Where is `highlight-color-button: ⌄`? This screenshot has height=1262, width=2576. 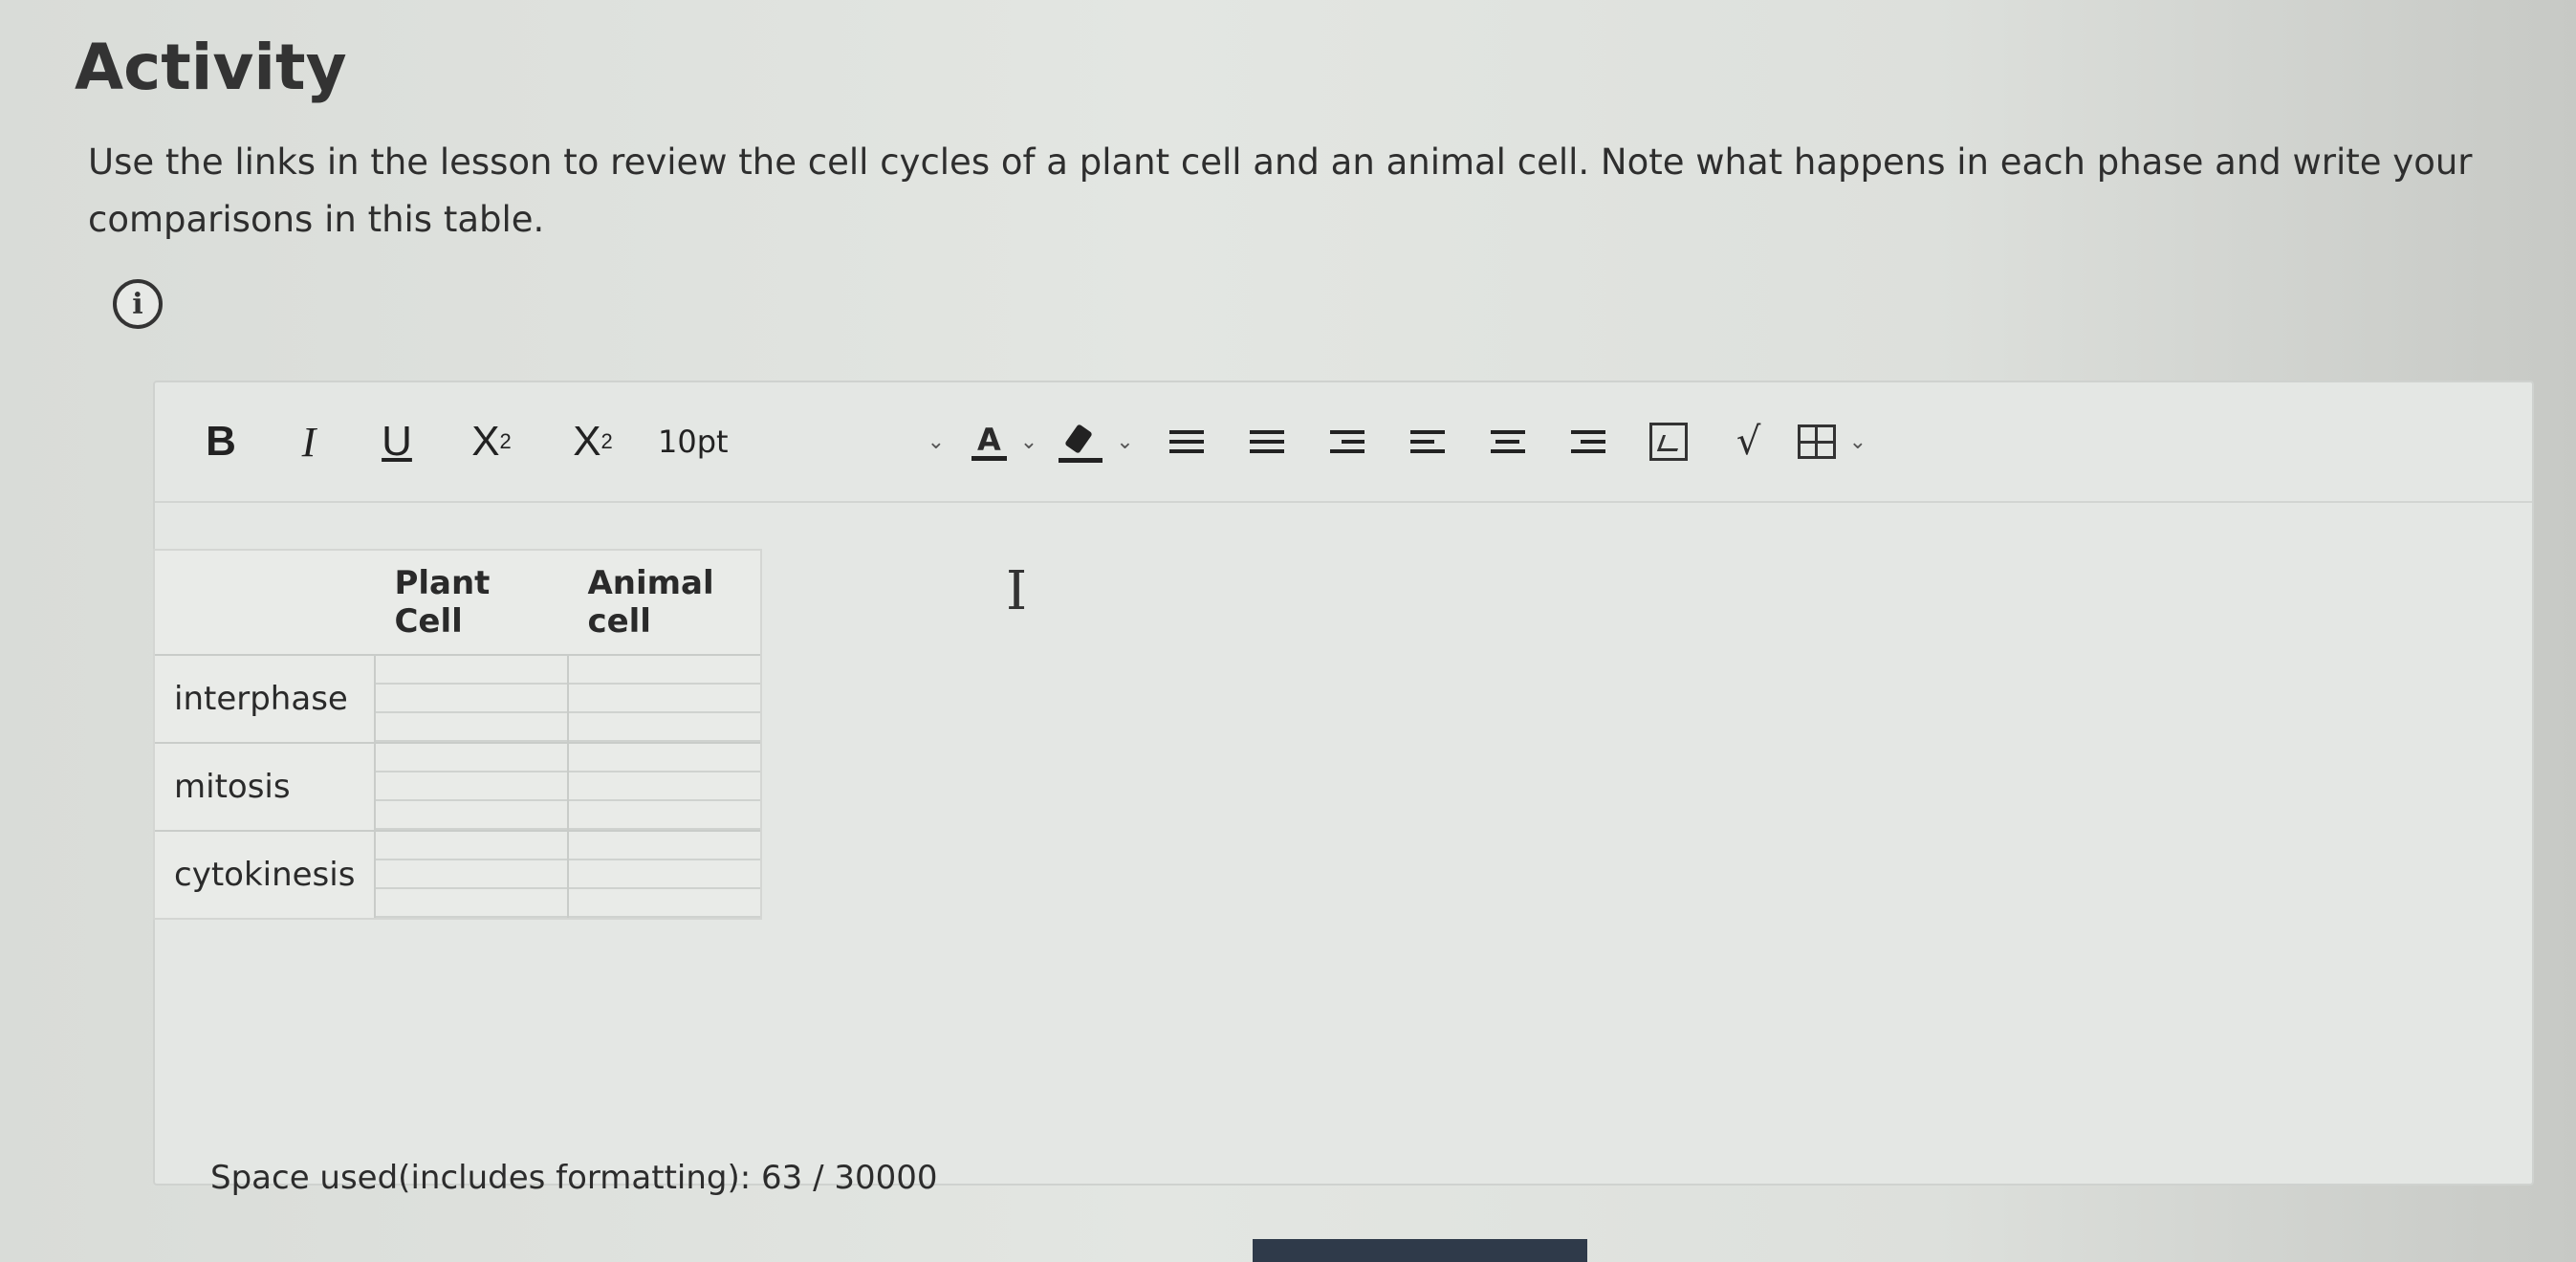 highlight-color-button: ⌄ is located at coordinates (1096, 443).